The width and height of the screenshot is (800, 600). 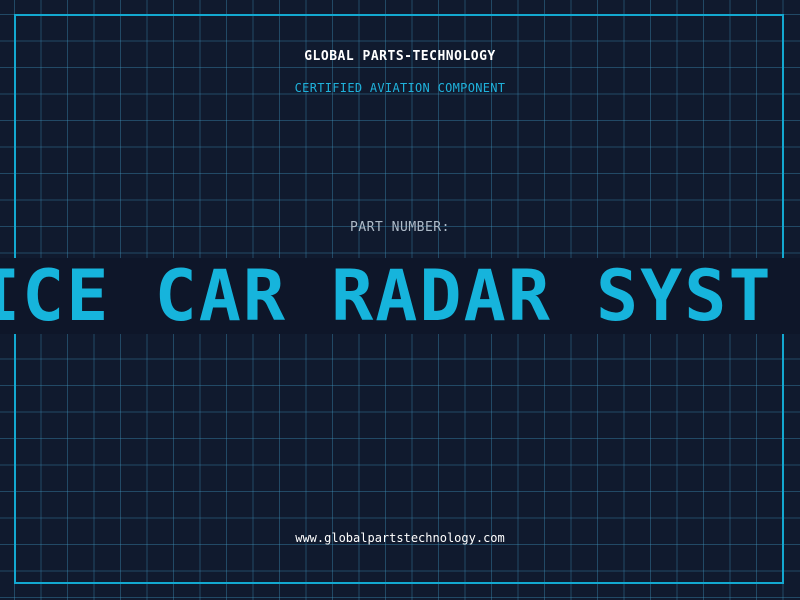 I want to click on certification-tagline: CERTIFIED AVIATION COMPONENT, so click(x=400, y=88).